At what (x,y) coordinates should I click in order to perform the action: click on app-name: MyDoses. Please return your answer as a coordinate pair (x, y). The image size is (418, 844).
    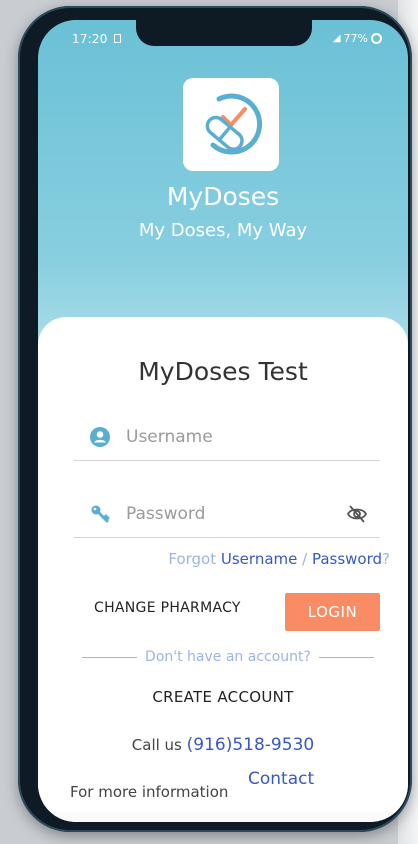
    Looking at the image, I should click on (223, 196).